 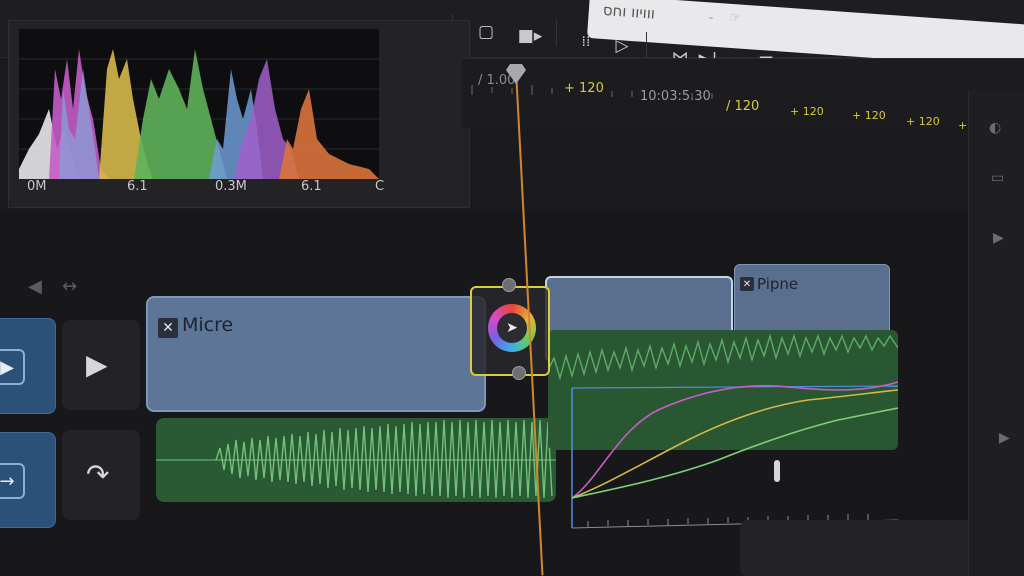 What do you see at coordinates (12, 481) in the screenshot?
I see `arrow-right-icon: →` at bounding box center [12, 481].